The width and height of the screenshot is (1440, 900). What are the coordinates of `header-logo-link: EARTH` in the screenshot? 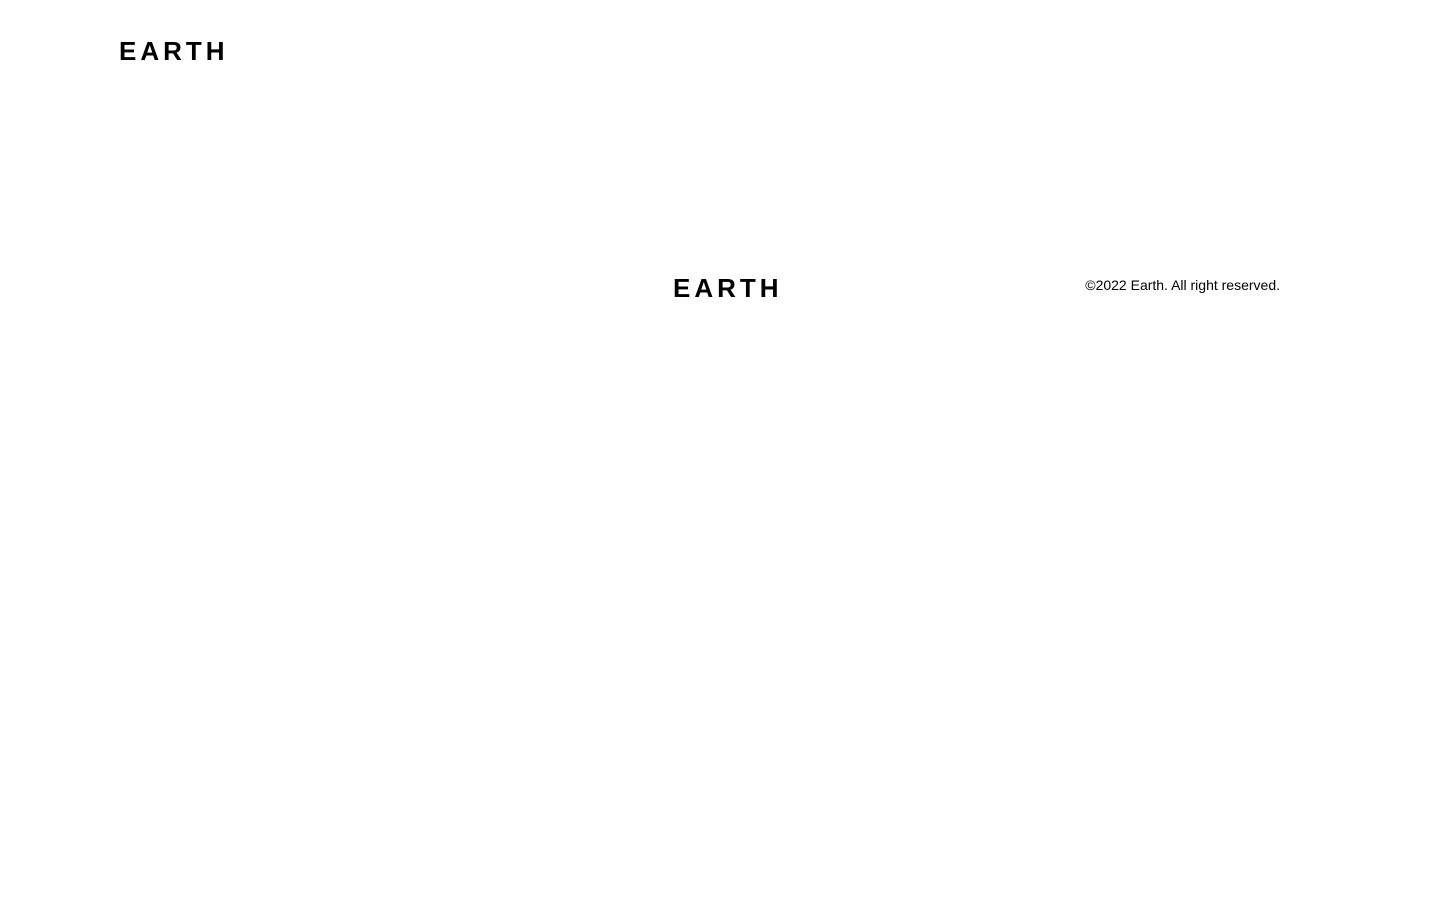 It's located at (174, 51).